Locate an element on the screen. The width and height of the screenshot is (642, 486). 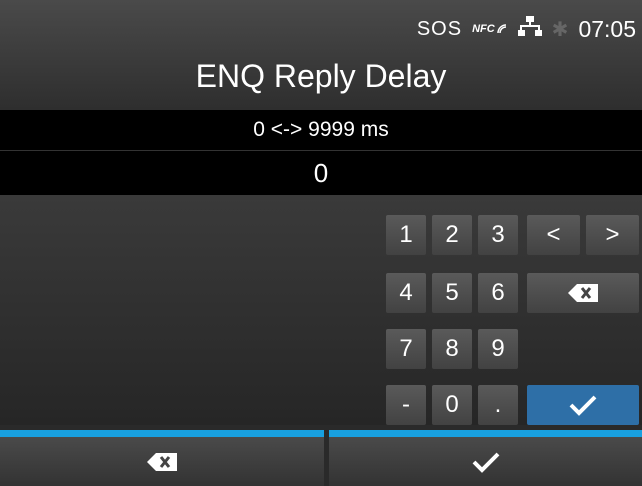
key-5: 5 is located at coordinates (452, 293).